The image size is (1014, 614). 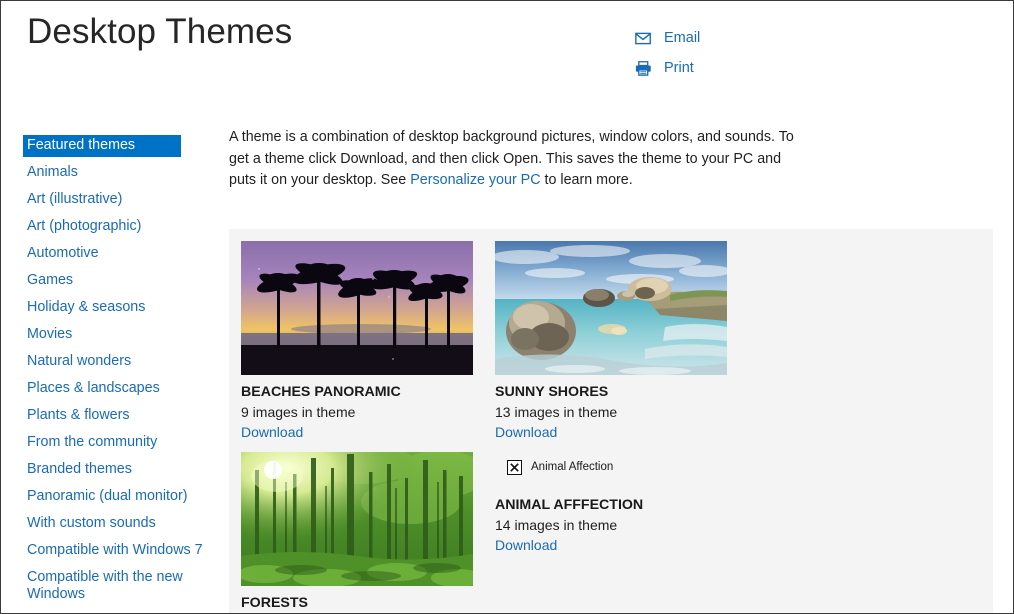 What do you see at coordinates (118, 335) in the screenshot?
I see `sidebar-item-movies: Movies` at bounding box center [118, 335].